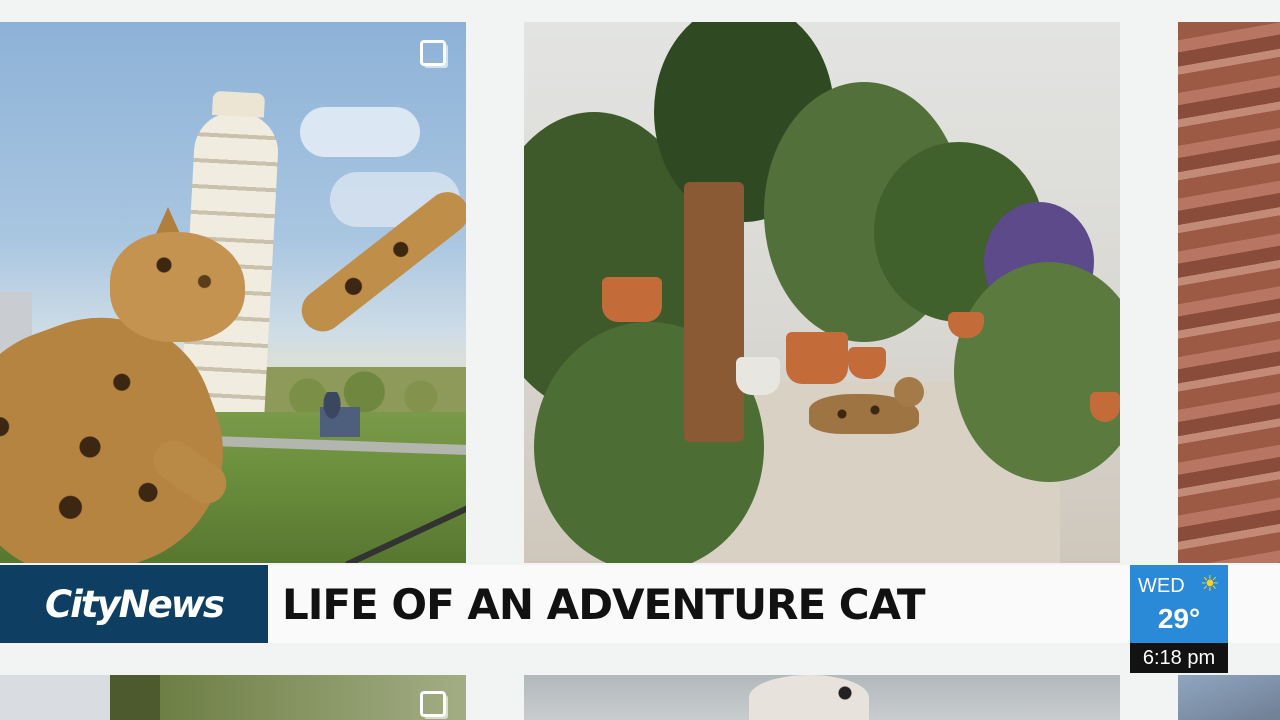  I want to click on weather-day: WED, so click(1161, 586).